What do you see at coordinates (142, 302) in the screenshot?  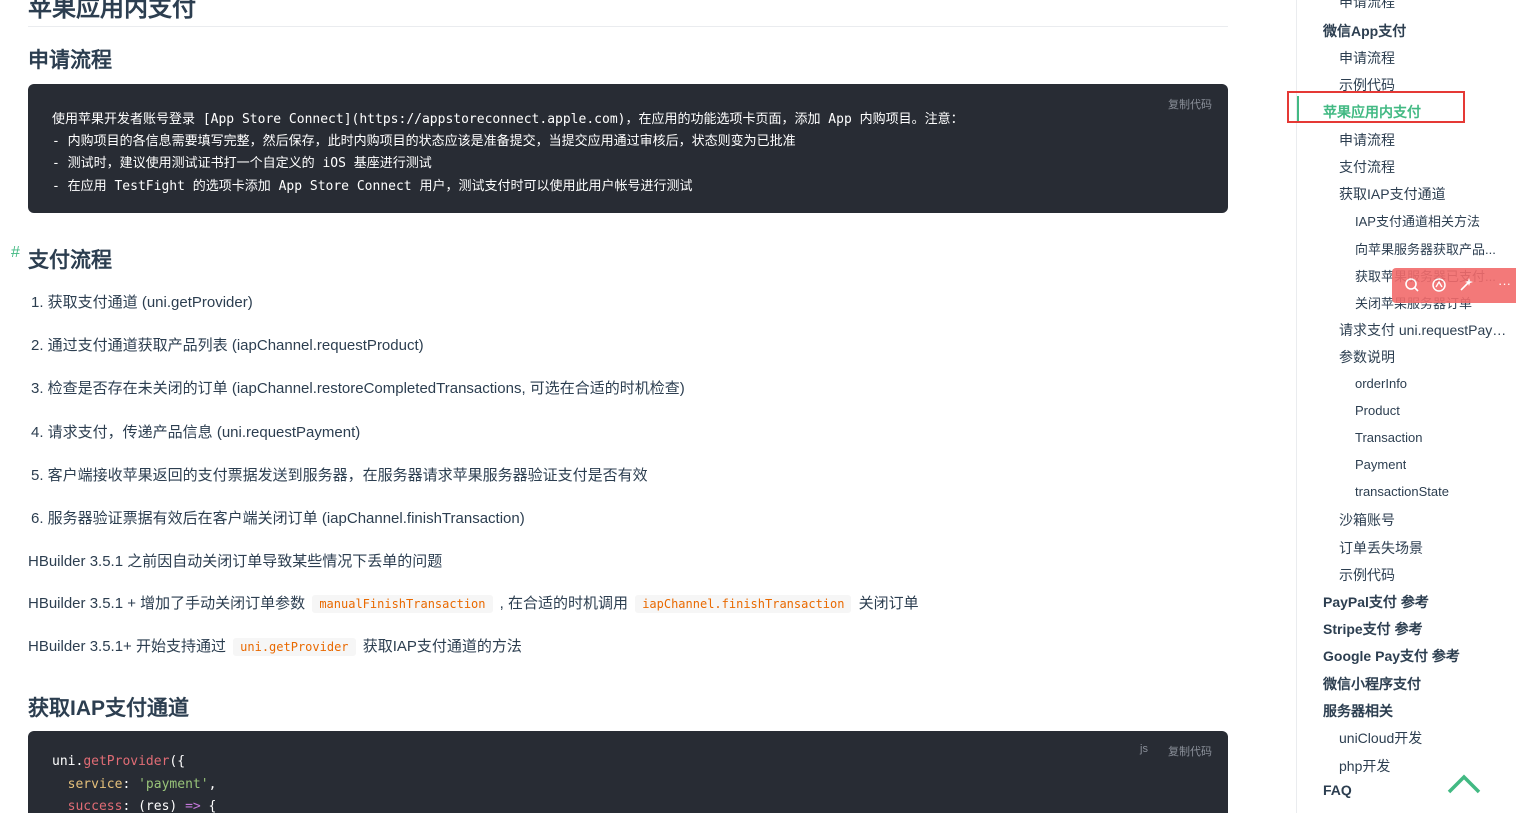 I see `list-item: 1. 获取支付通道 (uni.getProvider)` at bounding box center [142, 302].